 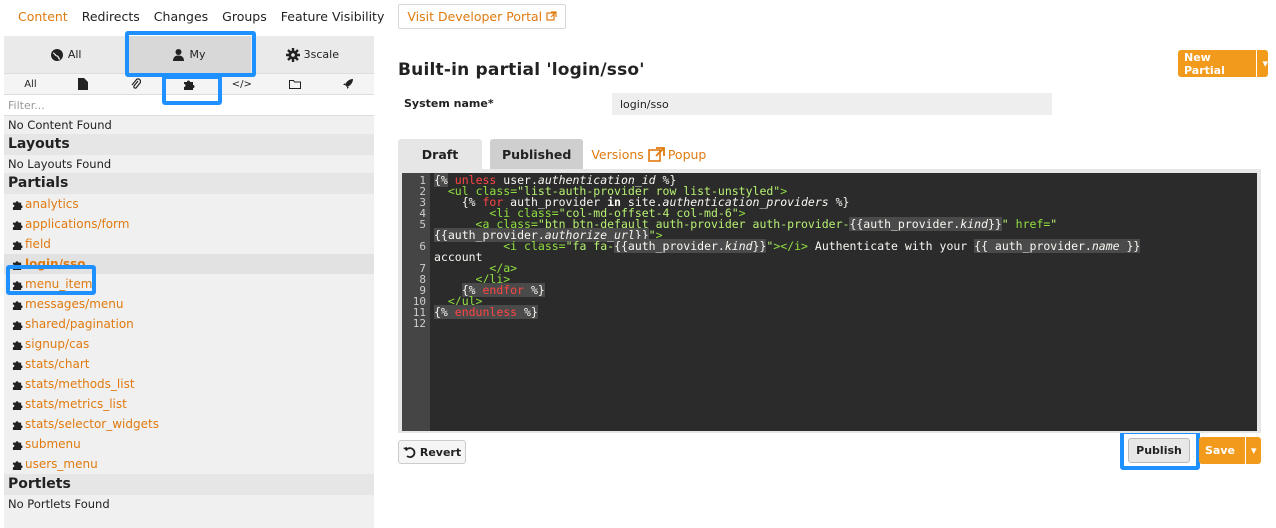 What do you see at coordinates (53, 444) in the screenshot?
I see `partial-item-label: submenu` at bounding box center [53, 444].